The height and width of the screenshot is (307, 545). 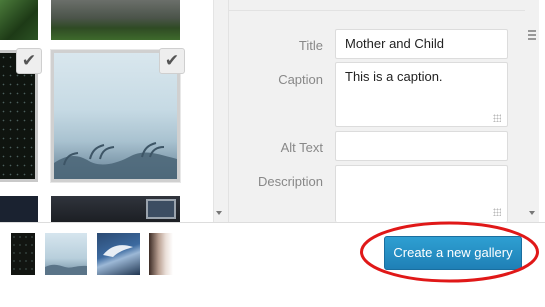 I want to click on title-input: Mother and Child, so click(x=421, y=44).